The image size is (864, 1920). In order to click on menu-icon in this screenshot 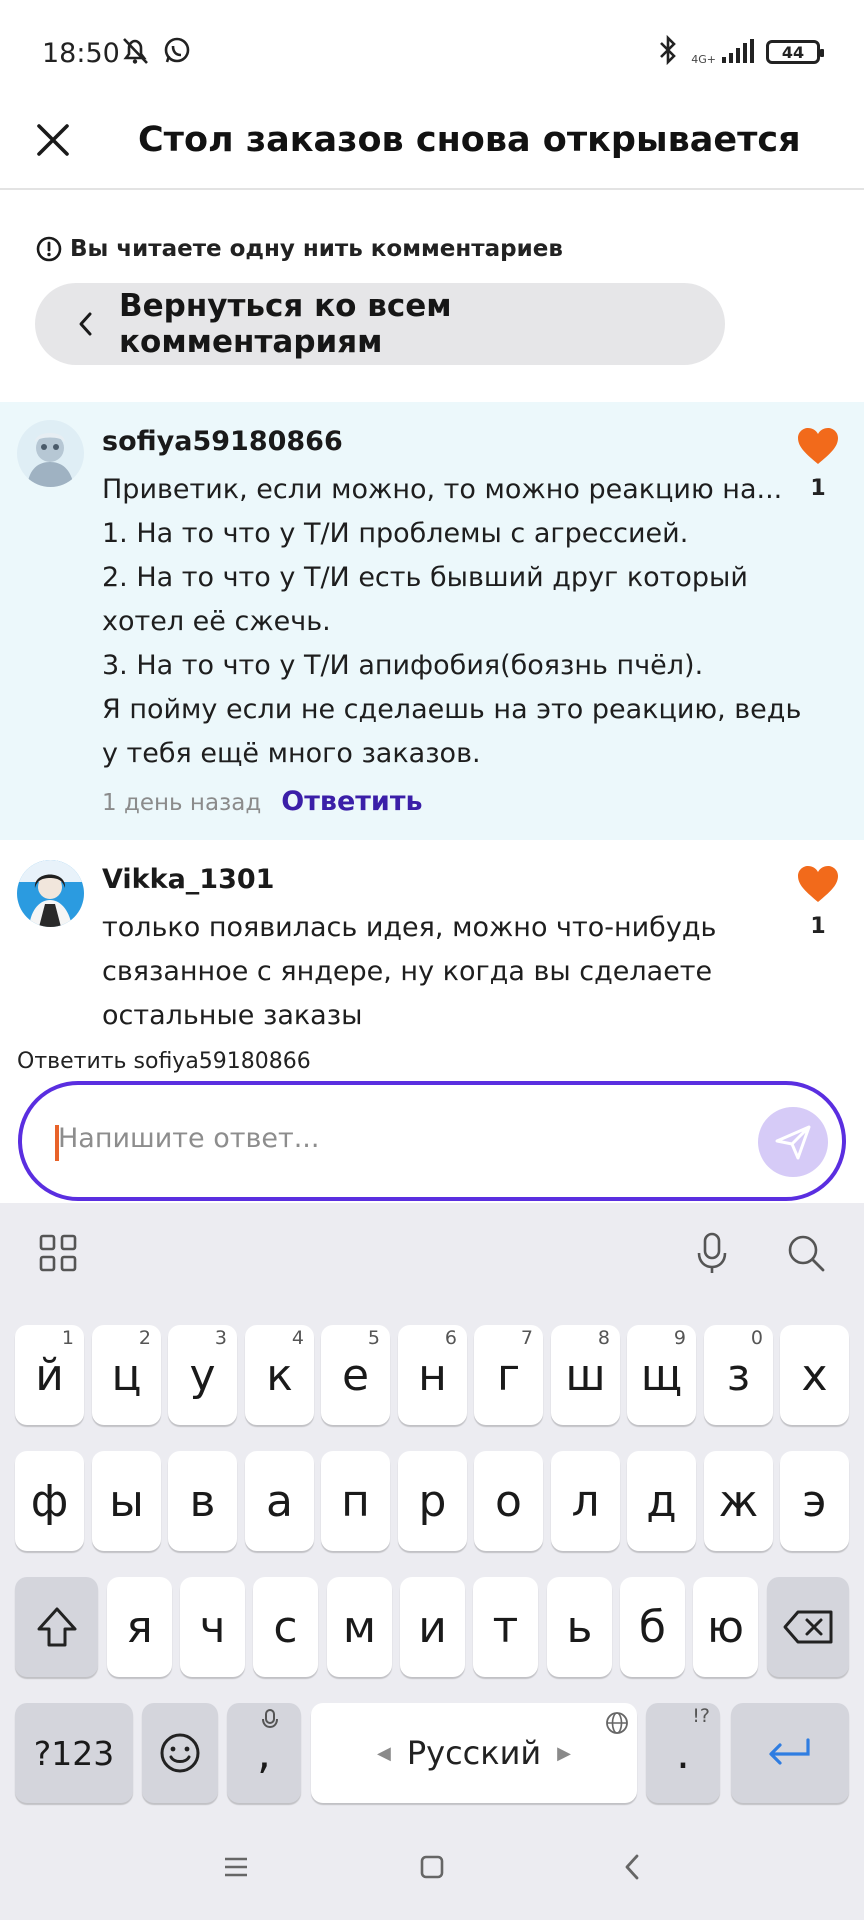, I will do `click(236, 1867)`.